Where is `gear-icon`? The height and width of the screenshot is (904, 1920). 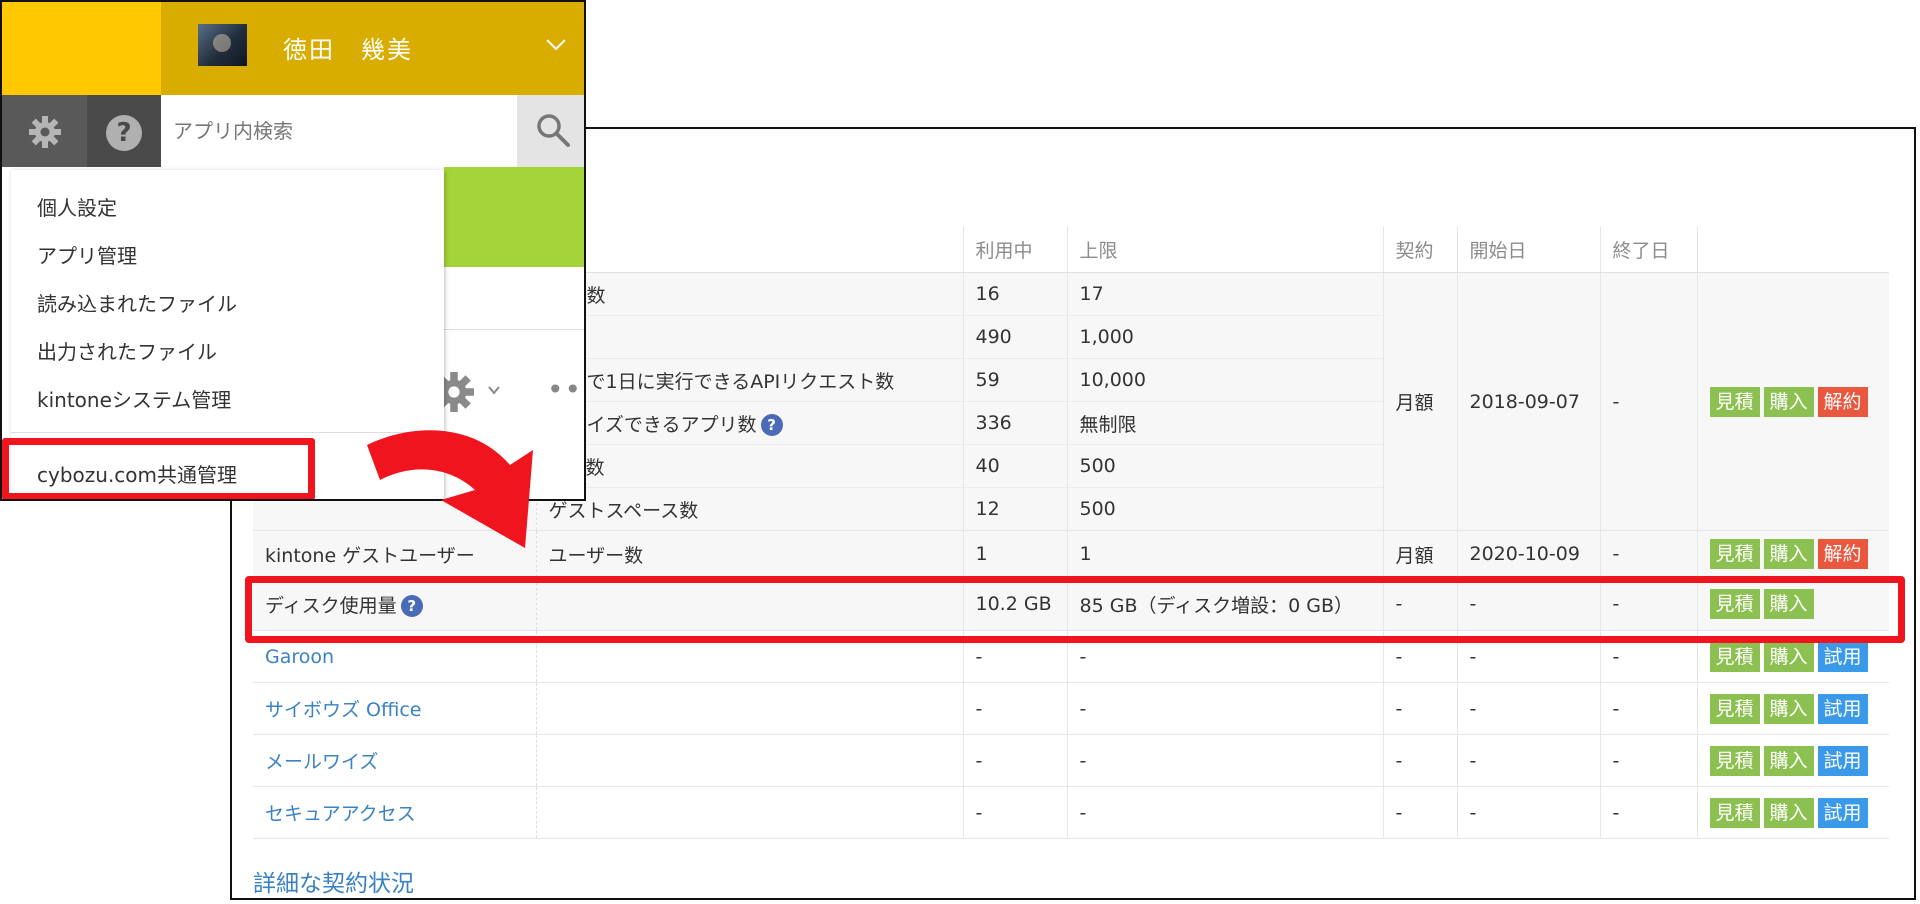
gear-icon is located at coordinates (45, 132).